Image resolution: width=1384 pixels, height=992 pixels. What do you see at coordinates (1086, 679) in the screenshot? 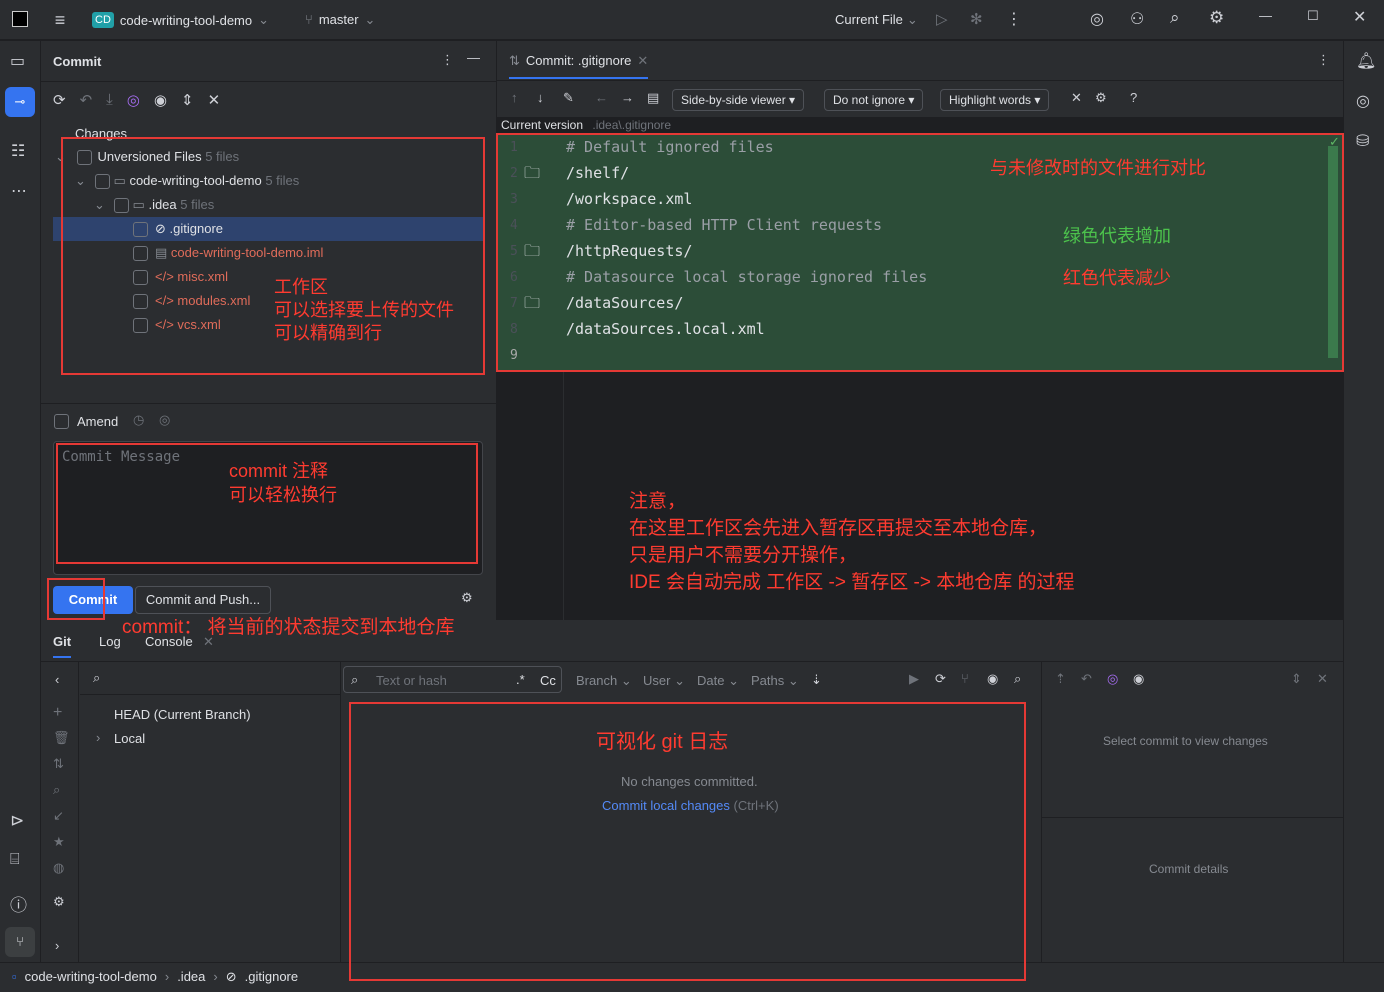
I see `revert-icon: ↶` at bounding box center [1086, 679].